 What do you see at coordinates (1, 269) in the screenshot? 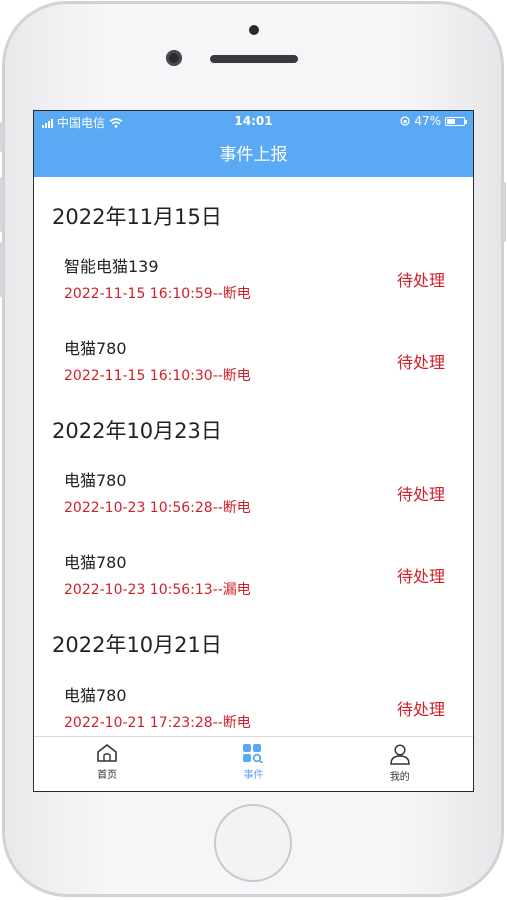
I see `volume-down-button` at bounding box center [1, 269].